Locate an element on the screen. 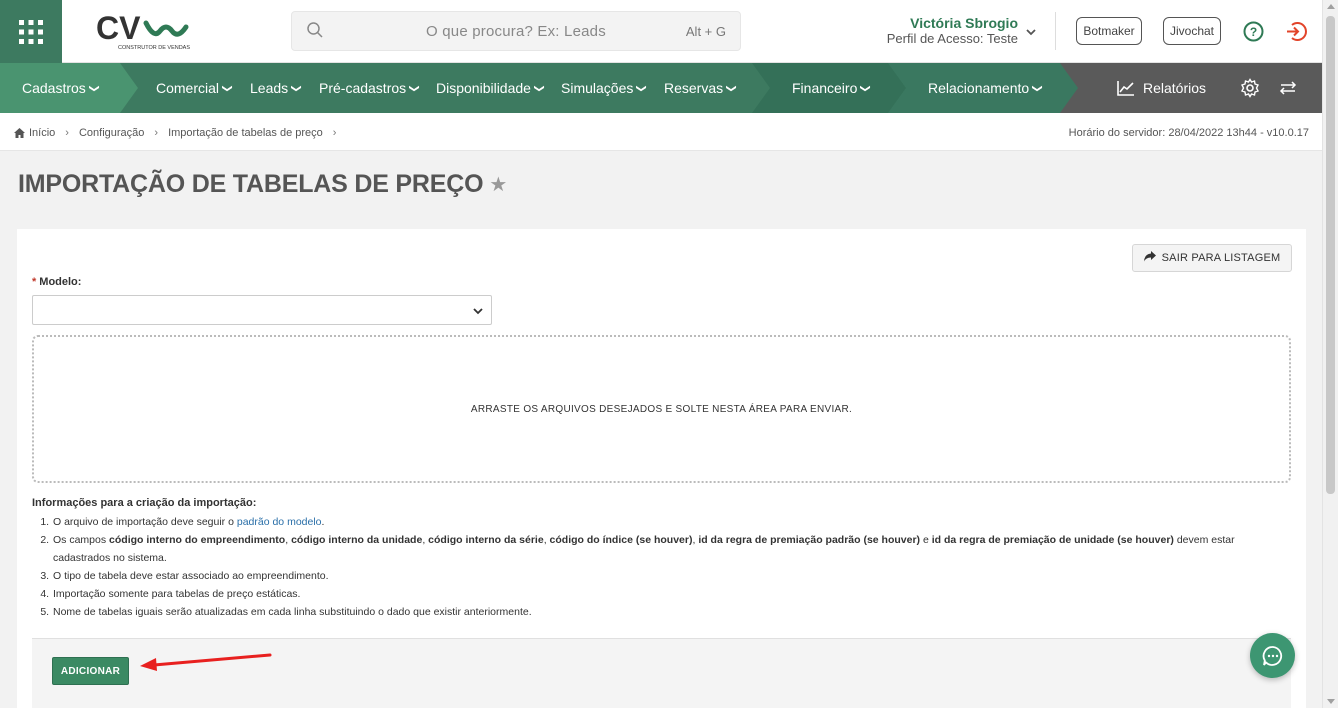  header-divider is located at coordinates (1055, 31).